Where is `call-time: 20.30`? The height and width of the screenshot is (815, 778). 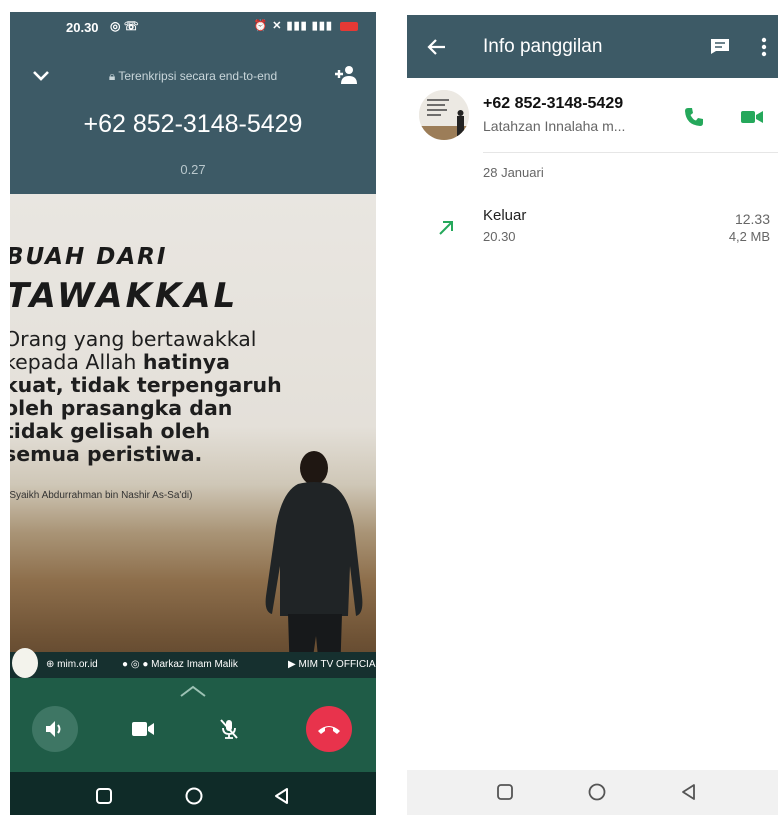
call-time: 20.30 is located at coordinates (499, 236).